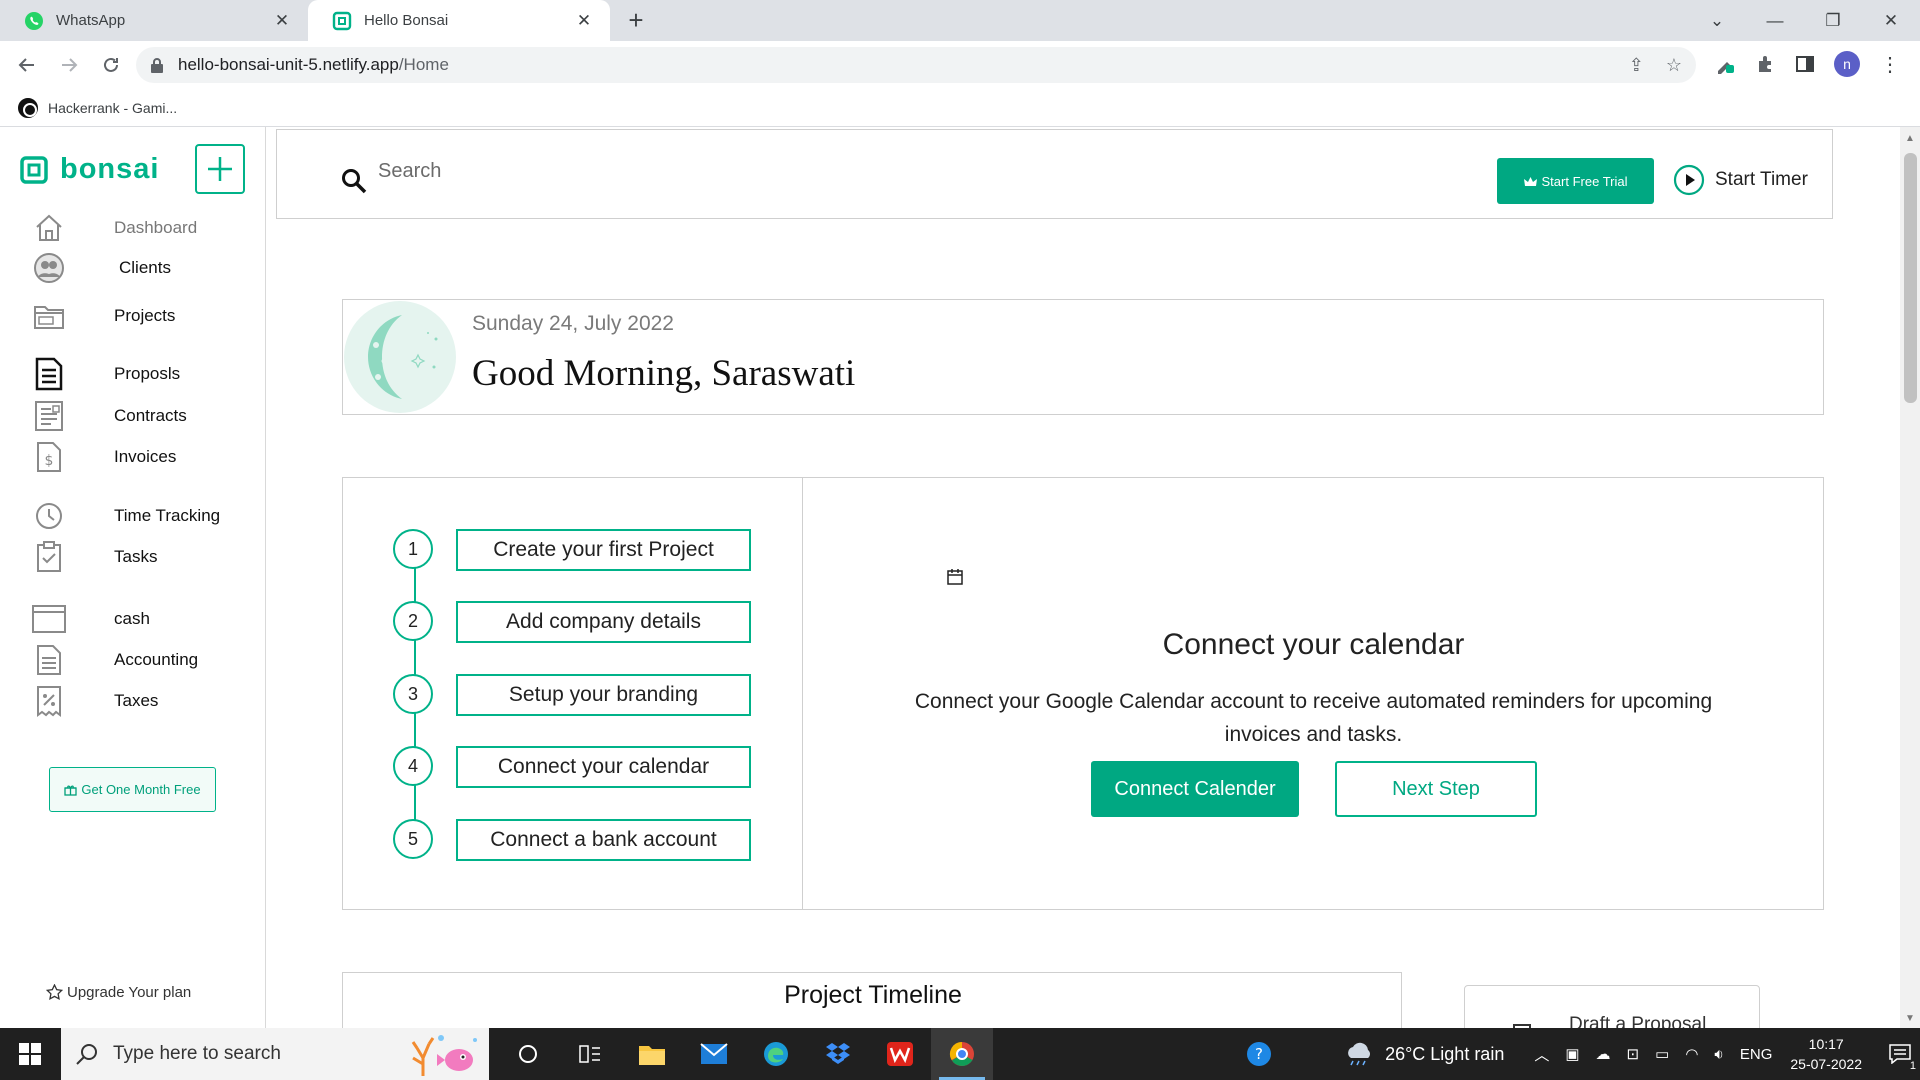 The image size is (1920, 1080). What do you see at coordinates (413, 694) in the screenshot?
I see `step-number: 3` at bounding box center [413, 694].